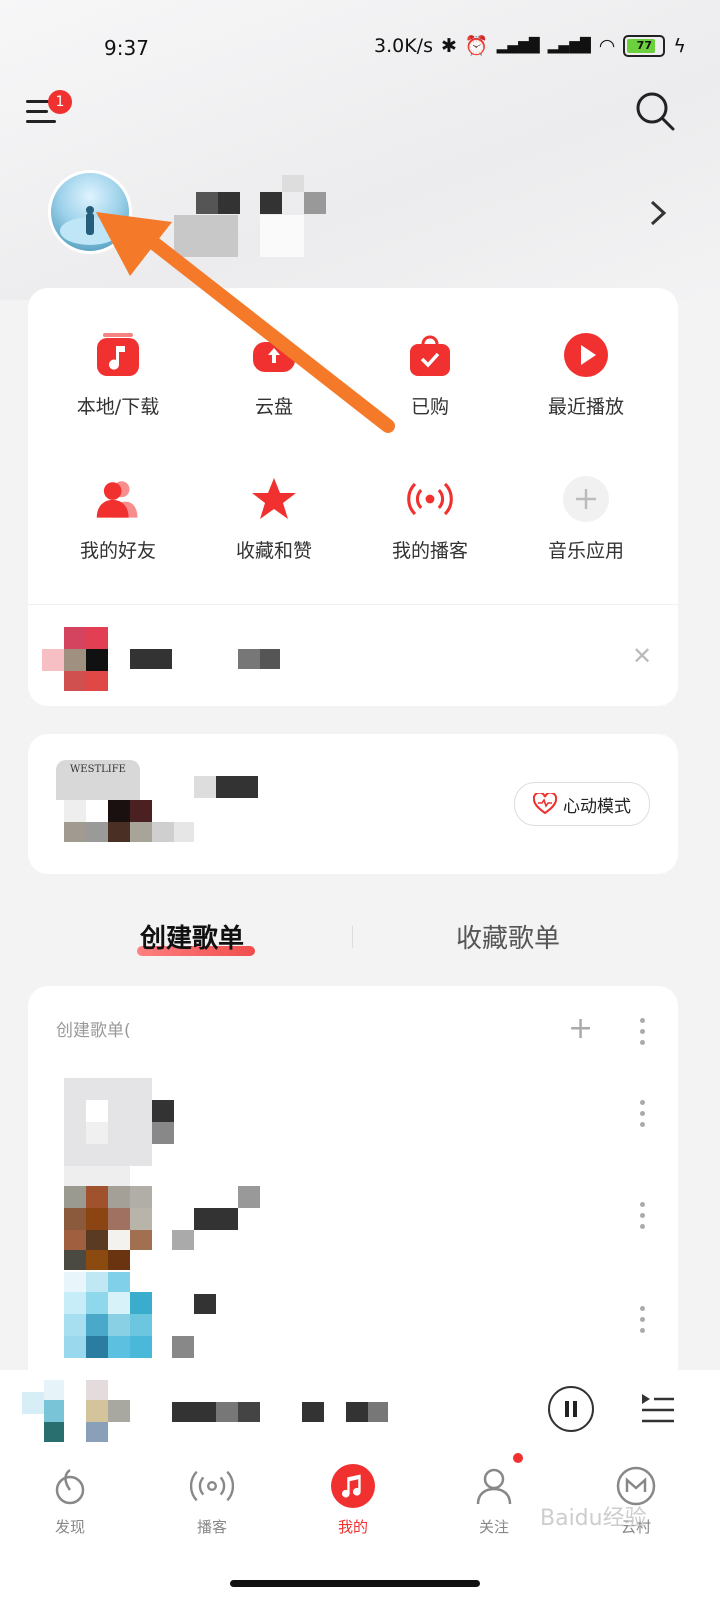 Image resolution: width=720 pixels, height=1600 pixels. Describe the element at coordinates (245, 322) in the screenshot. I see `annotation-arrow-icon` at that location.